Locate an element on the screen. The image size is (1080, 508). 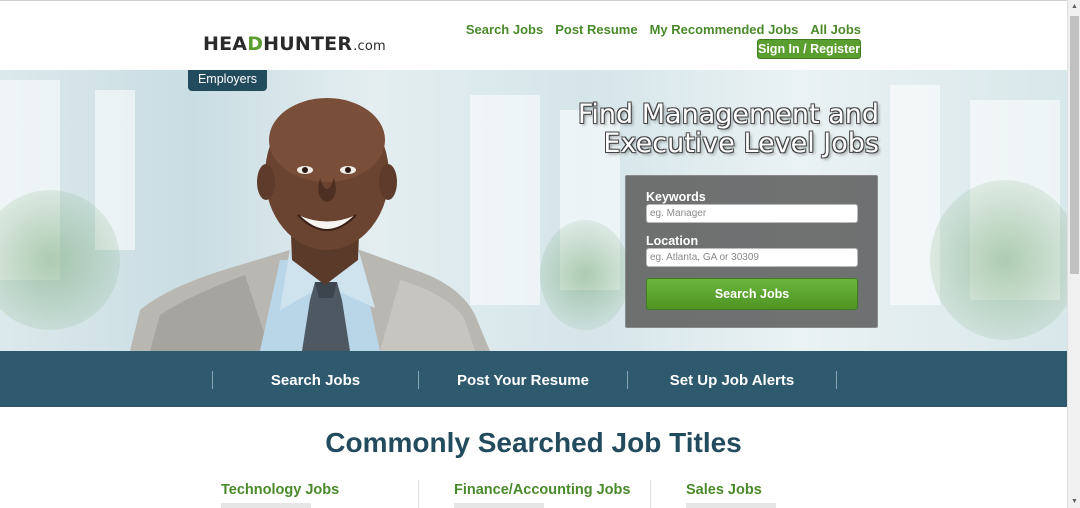
logo-dotcom: .com is located at coordinates (369, 46).